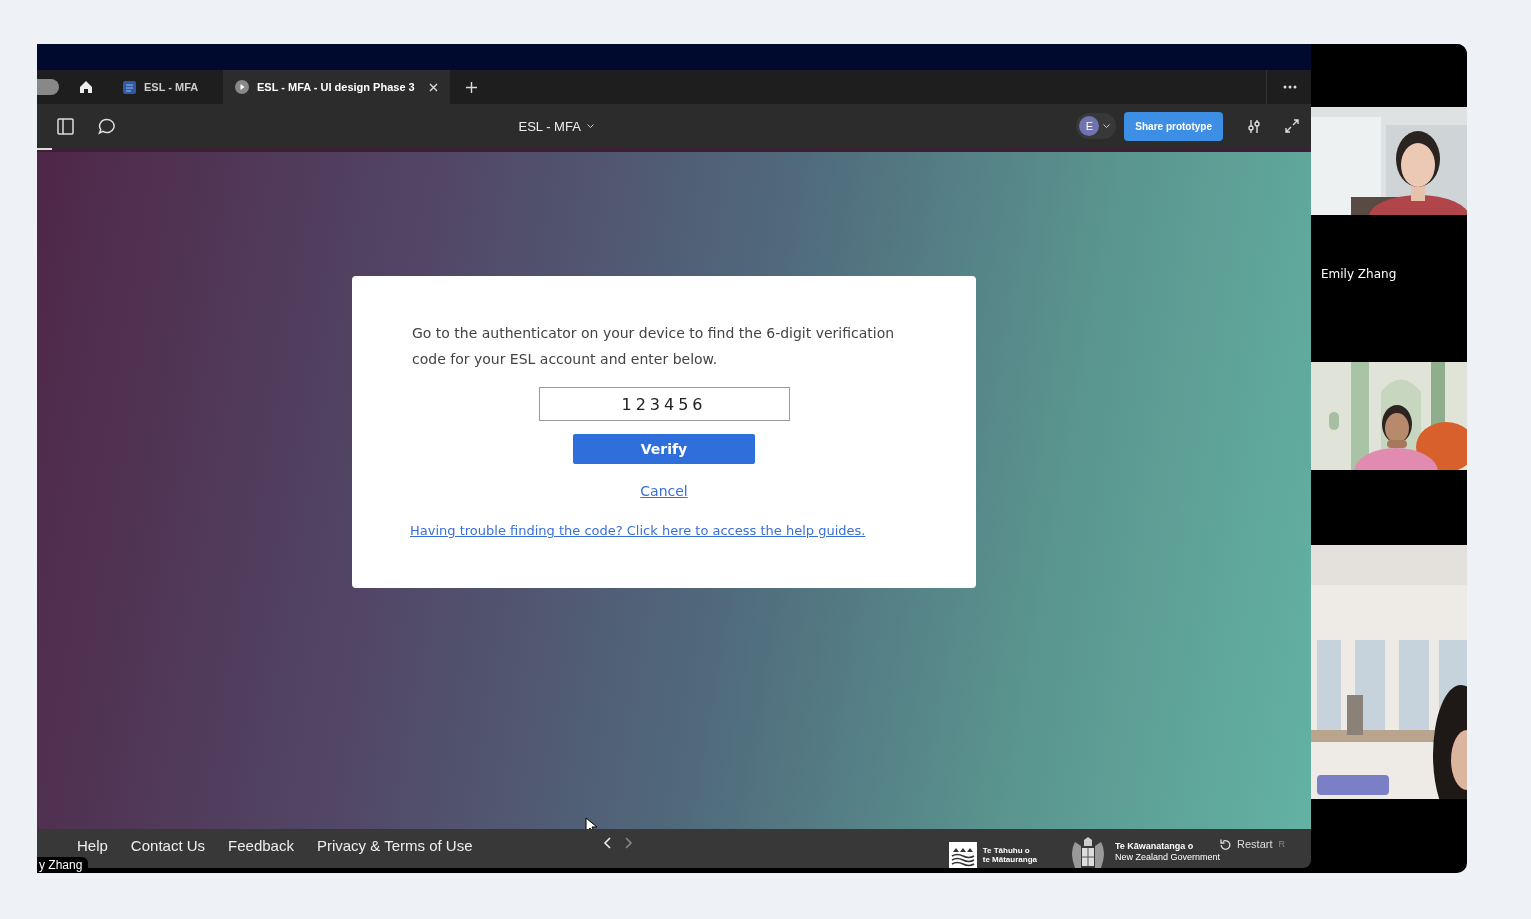 This screenshot has width=1531, height=919. I want to click on footer-link: Privacy & Terms of Use, so click(394, 845).